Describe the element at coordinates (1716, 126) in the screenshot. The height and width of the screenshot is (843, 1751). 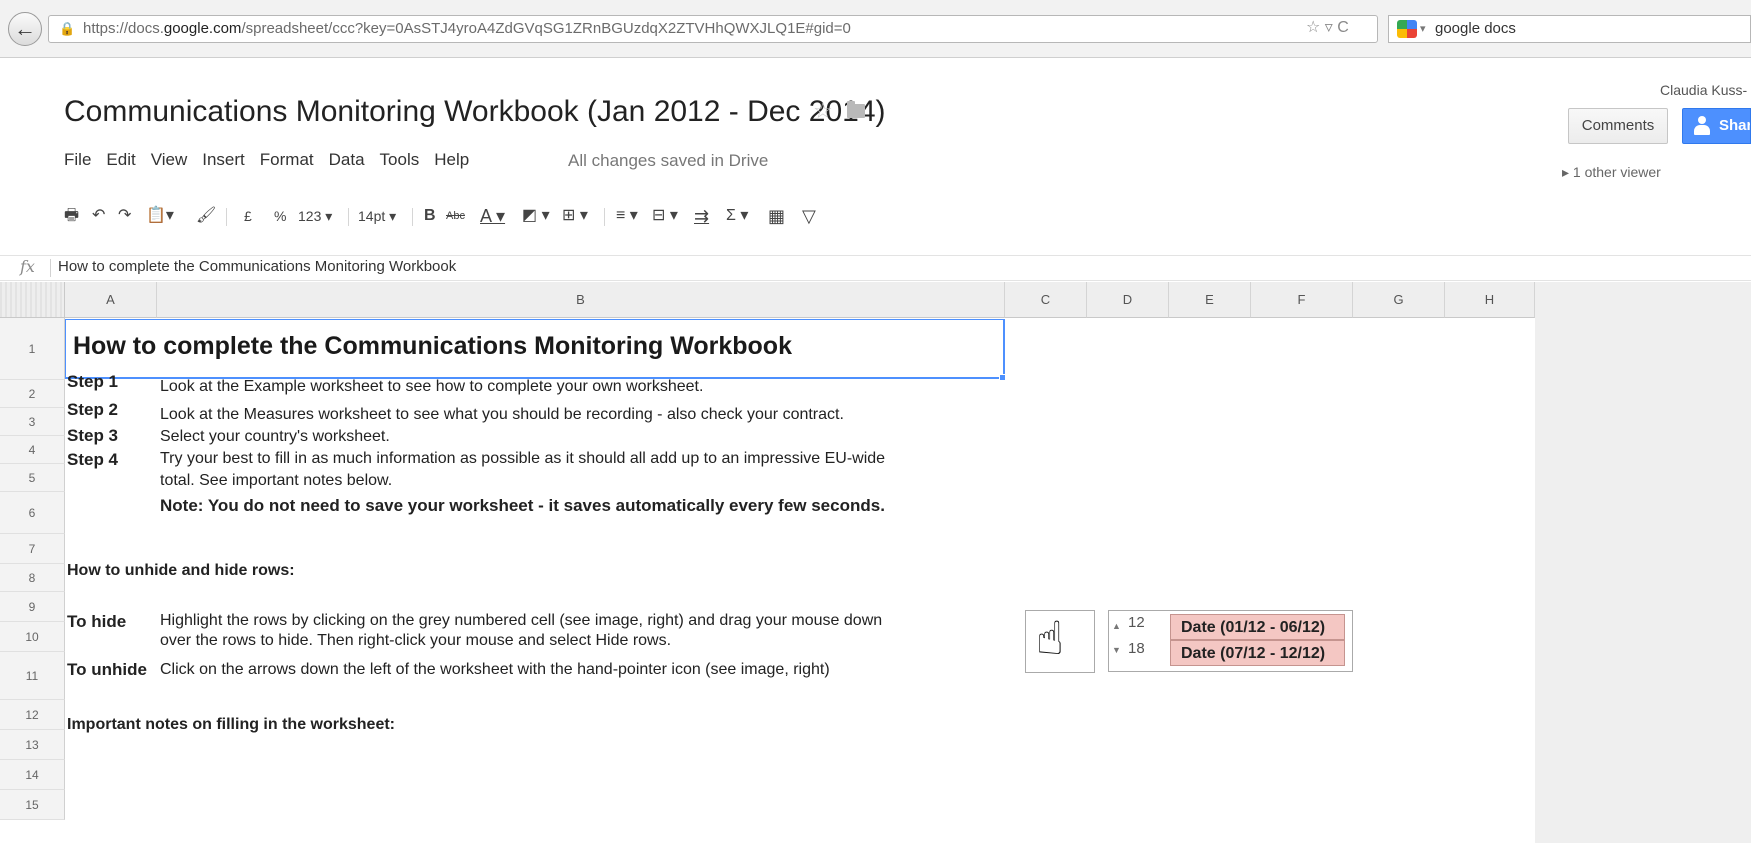
I see `share-button: Share` at that location.